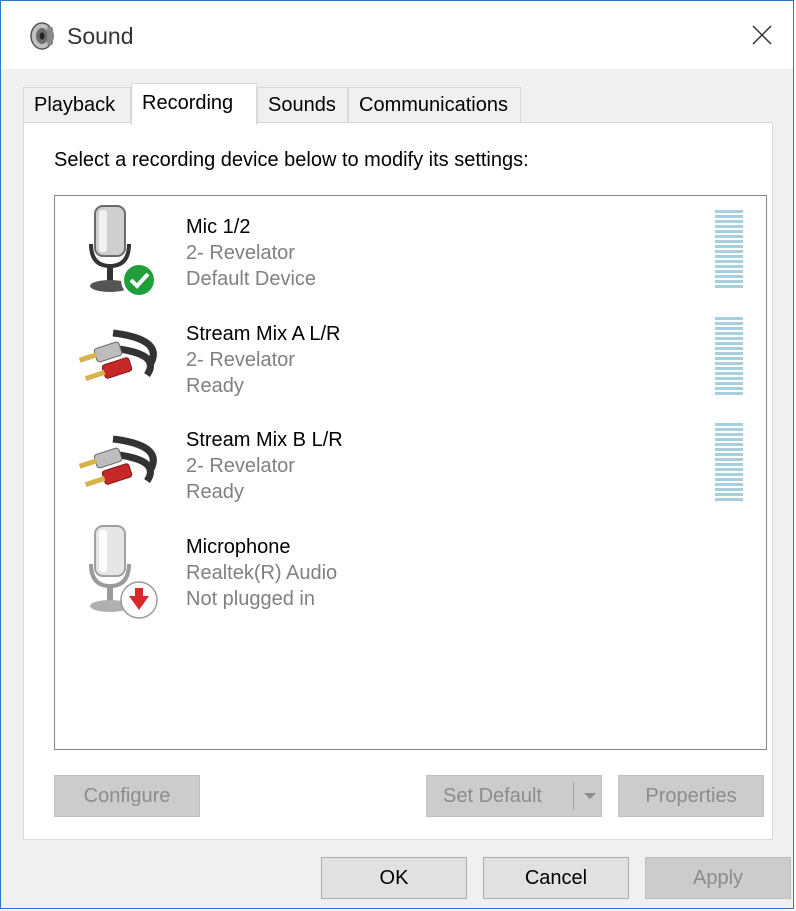  I want to click on tab-label: Recording, so click(188, 103).